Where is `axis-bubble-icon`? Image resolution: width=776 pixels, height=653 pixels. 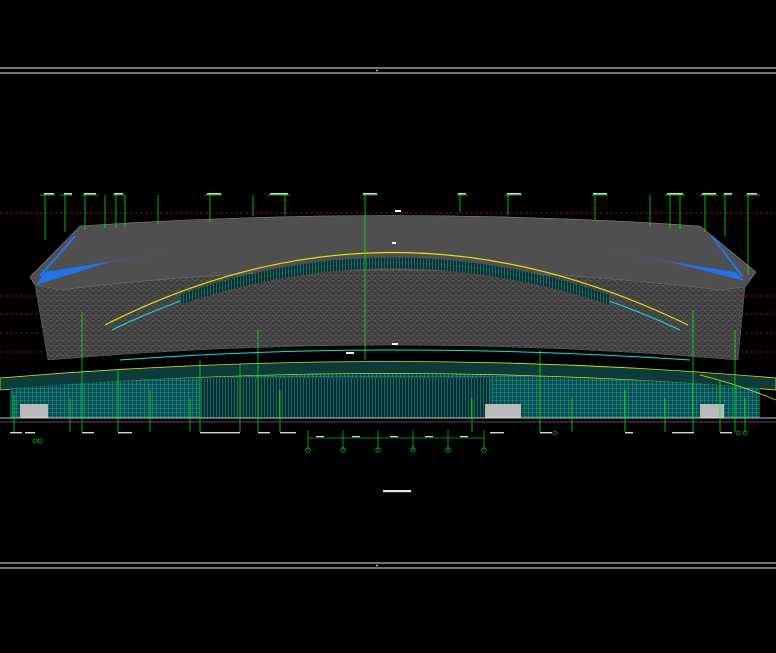 axis-bubble-icon is located at coordinates (390, 441).